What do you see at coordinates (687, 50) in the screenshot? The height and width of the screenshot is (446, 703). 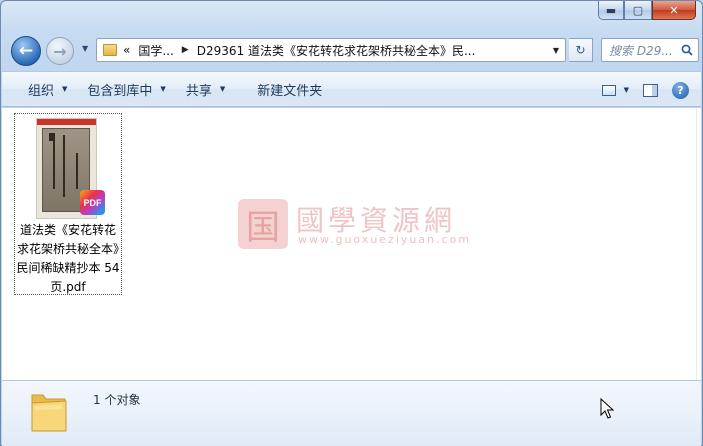 I see `search-icon` at bounding box center [687, 50].